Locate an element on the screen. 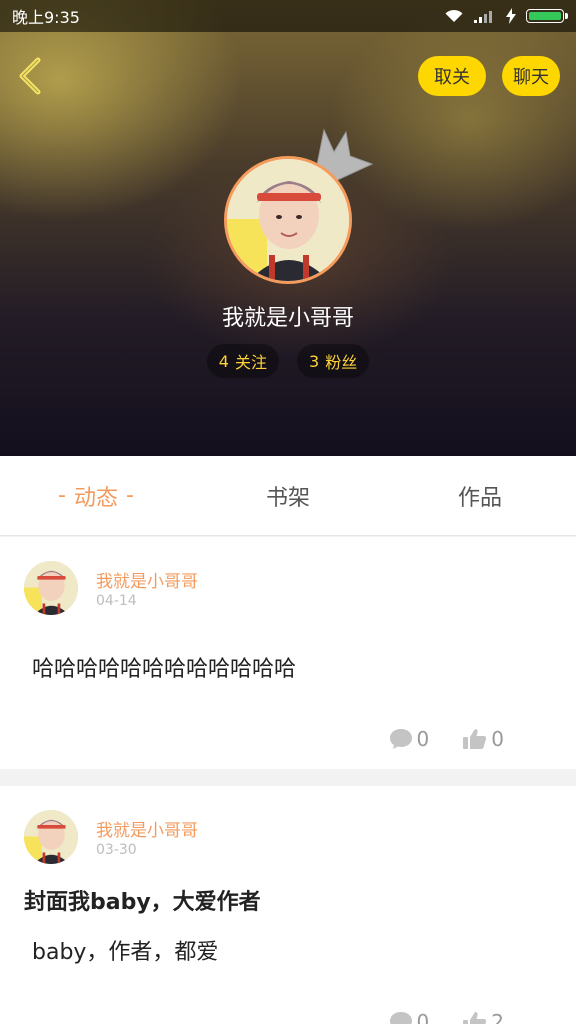 This screenshot has height=1024, width=576. following-stat: 4 关注 is located at coordinates (242, 361).